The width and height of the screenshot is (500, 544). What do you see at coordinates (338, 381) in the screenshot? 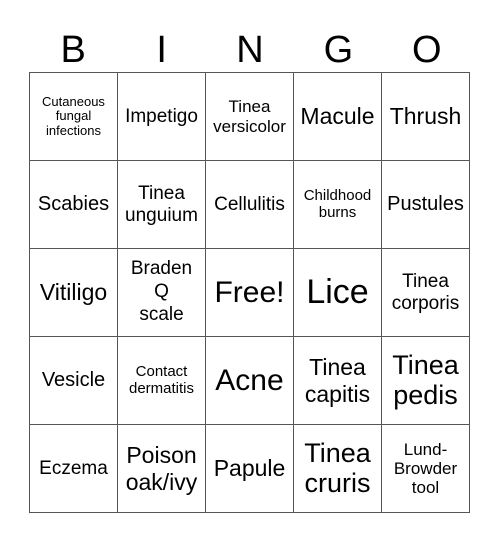
I see `bingo-cell: Tinea capitis` at bounding box center [338, 381].